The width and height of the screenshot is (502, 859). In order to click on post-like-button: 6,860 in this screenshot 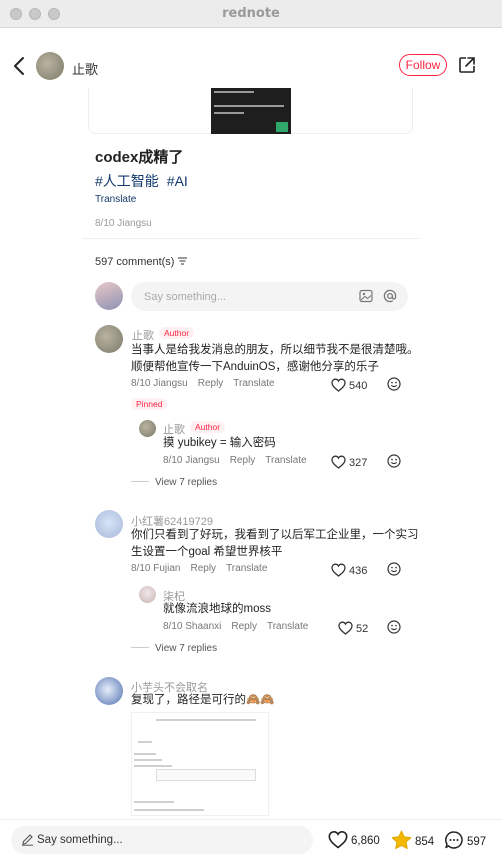, I will do `click(354, 839)`.